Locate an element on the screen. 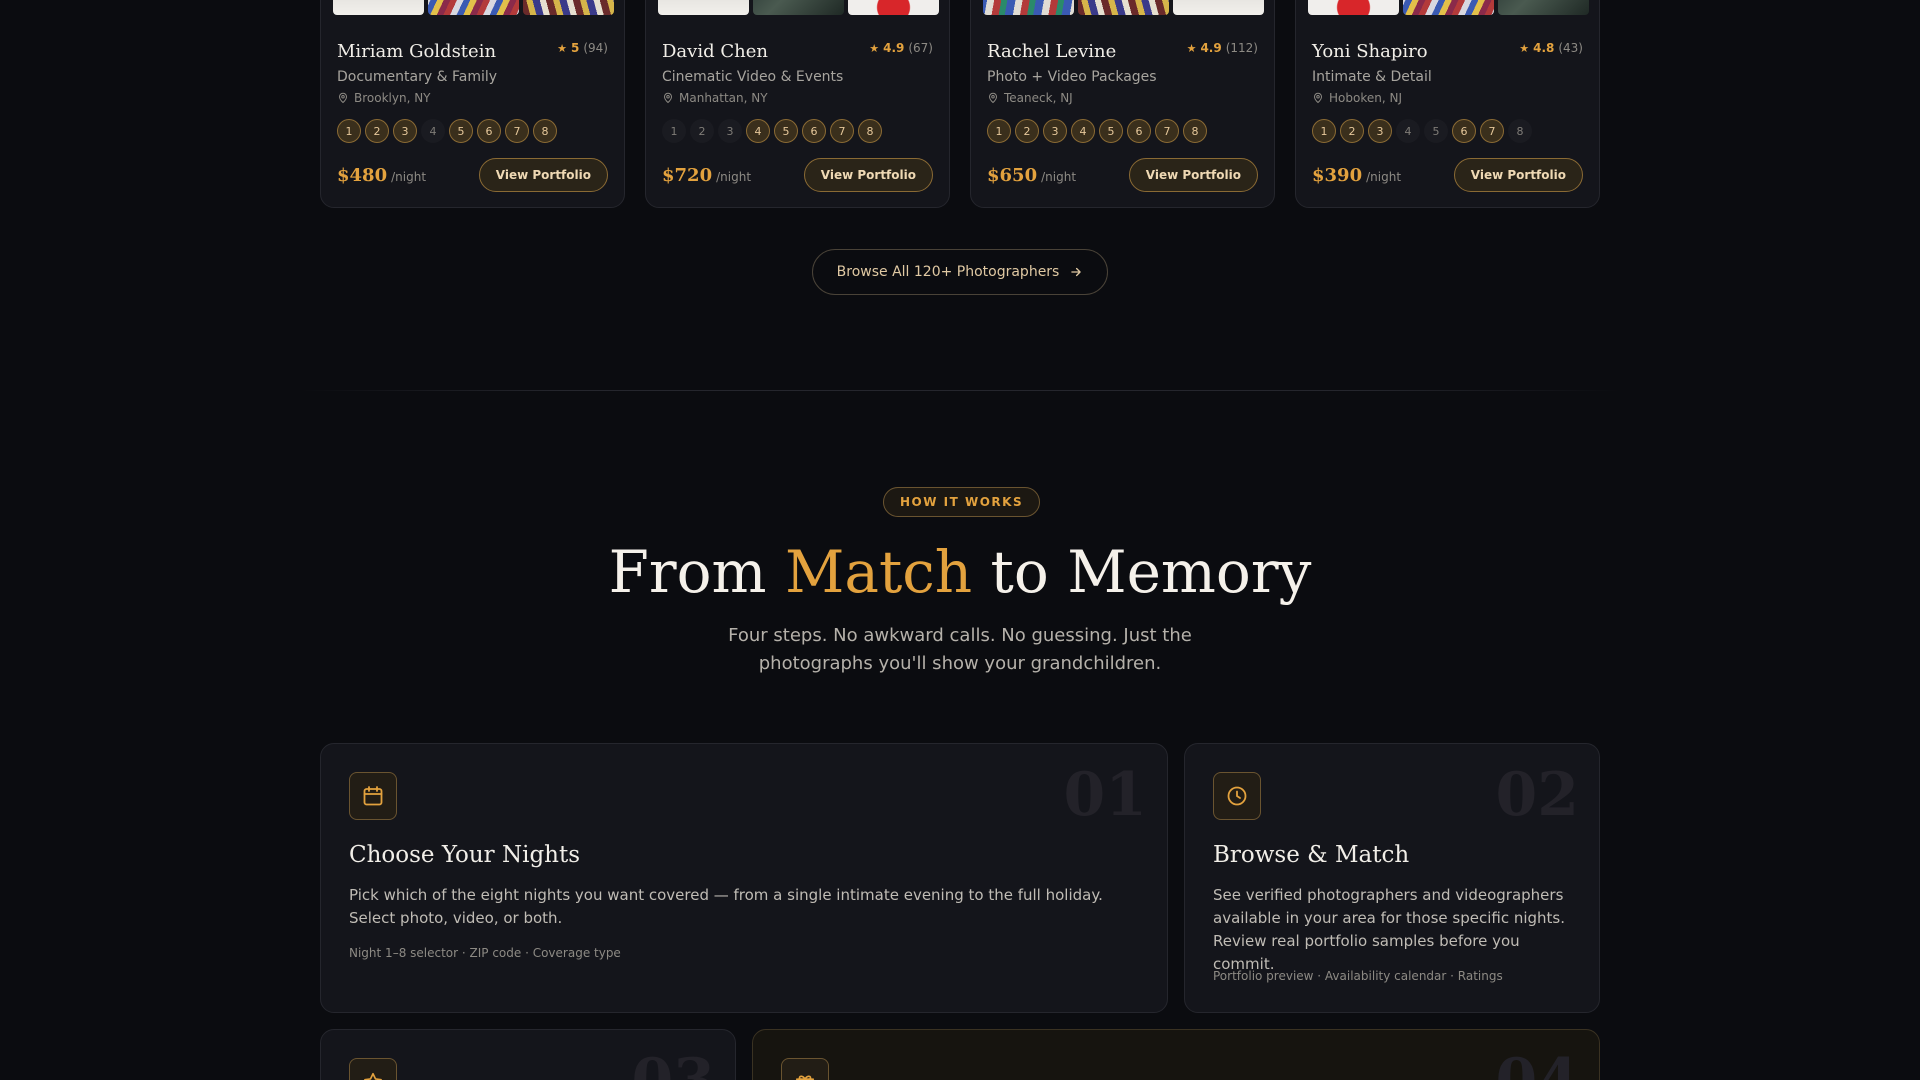 The width and height of the screenshot is (1920, 1080). photographer-location: Teaneck, NJ is located at coordinates (1030, 98).